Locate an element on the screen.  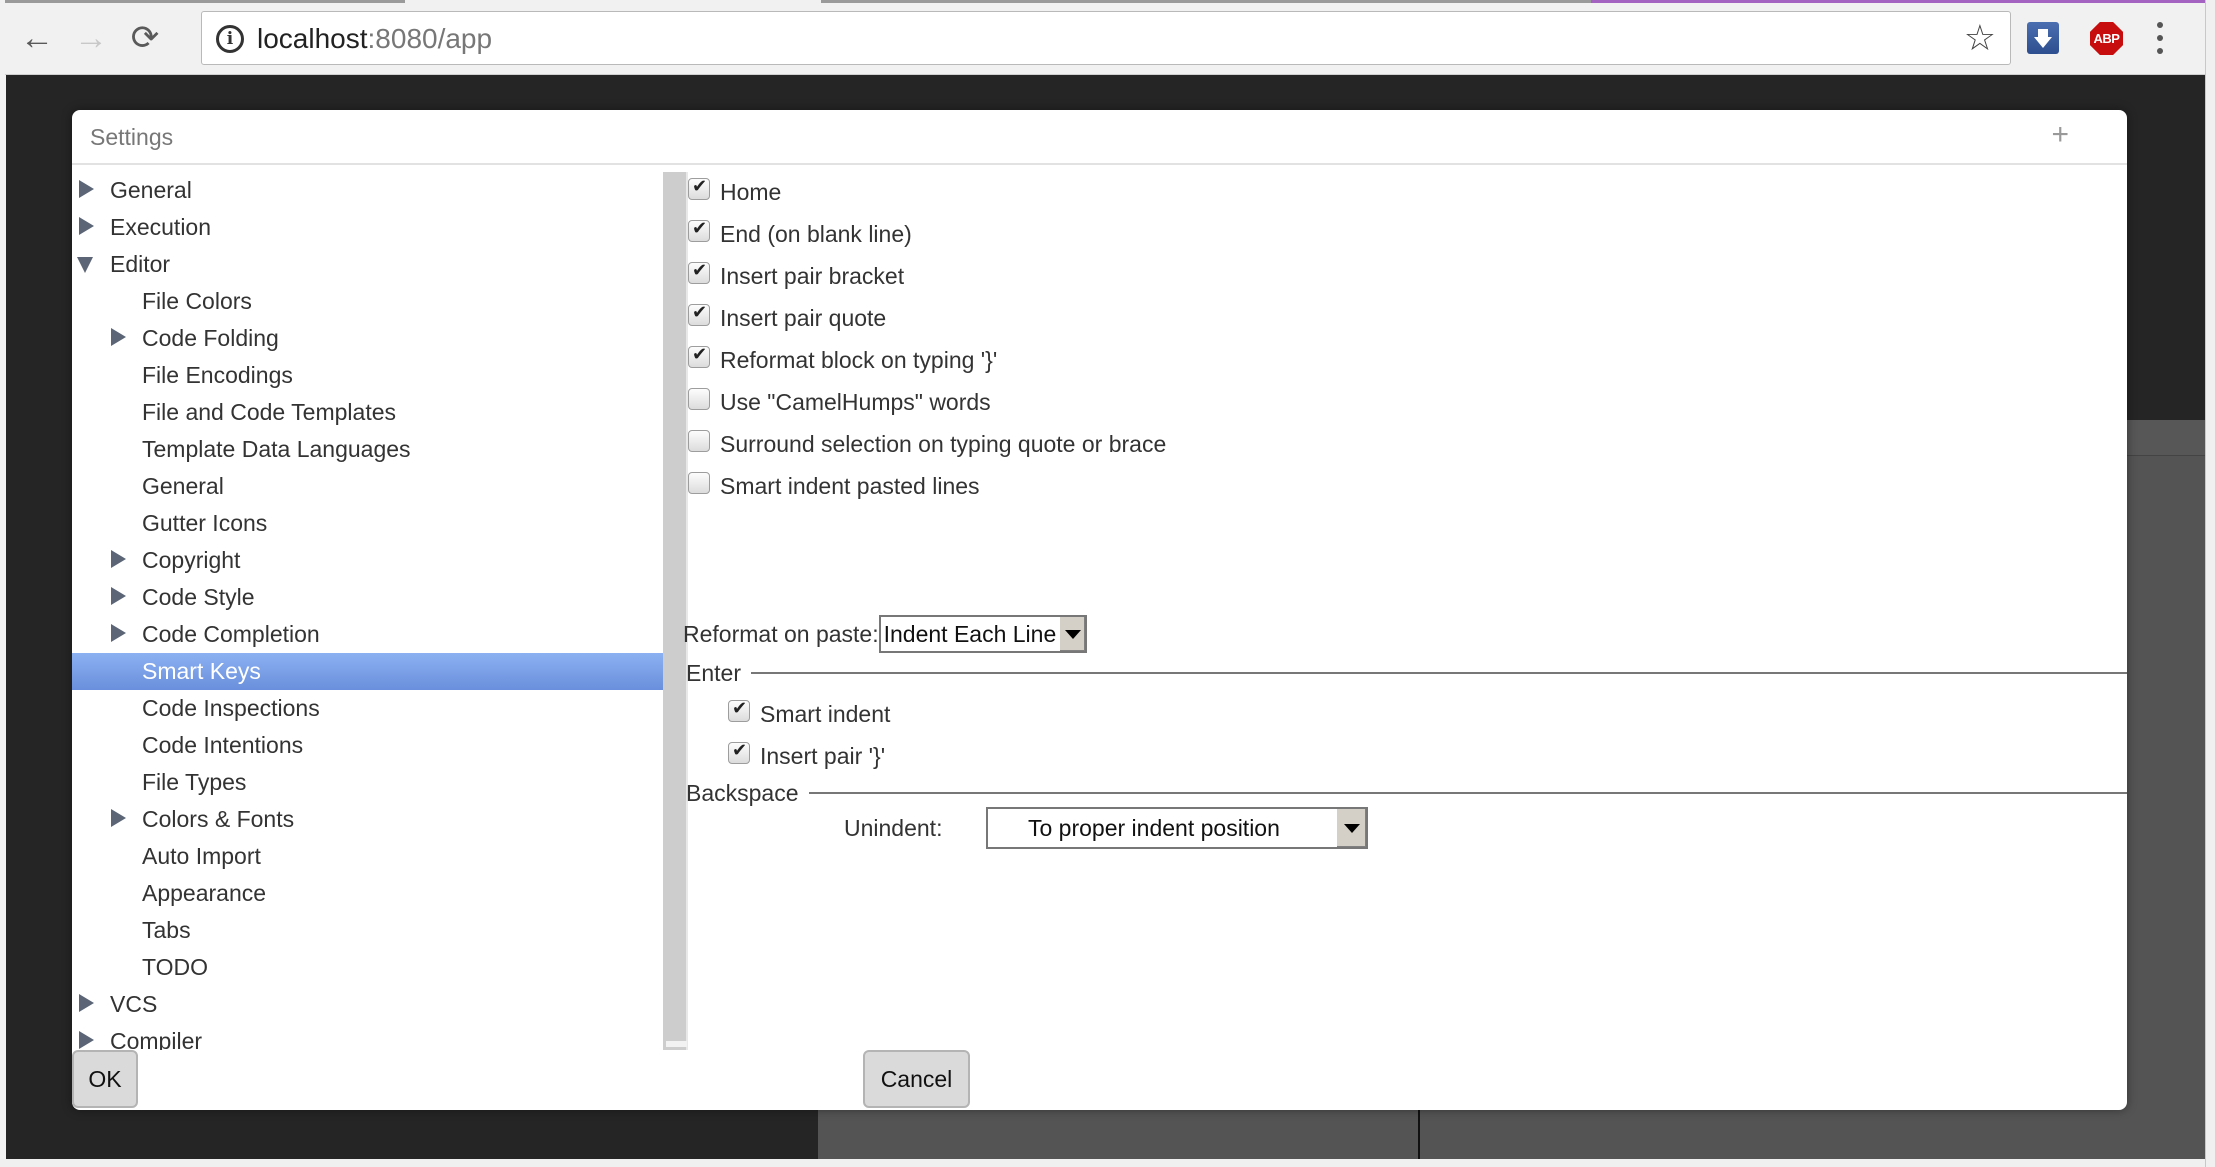
tree-item: Editor is located at coordinates (367, 264).